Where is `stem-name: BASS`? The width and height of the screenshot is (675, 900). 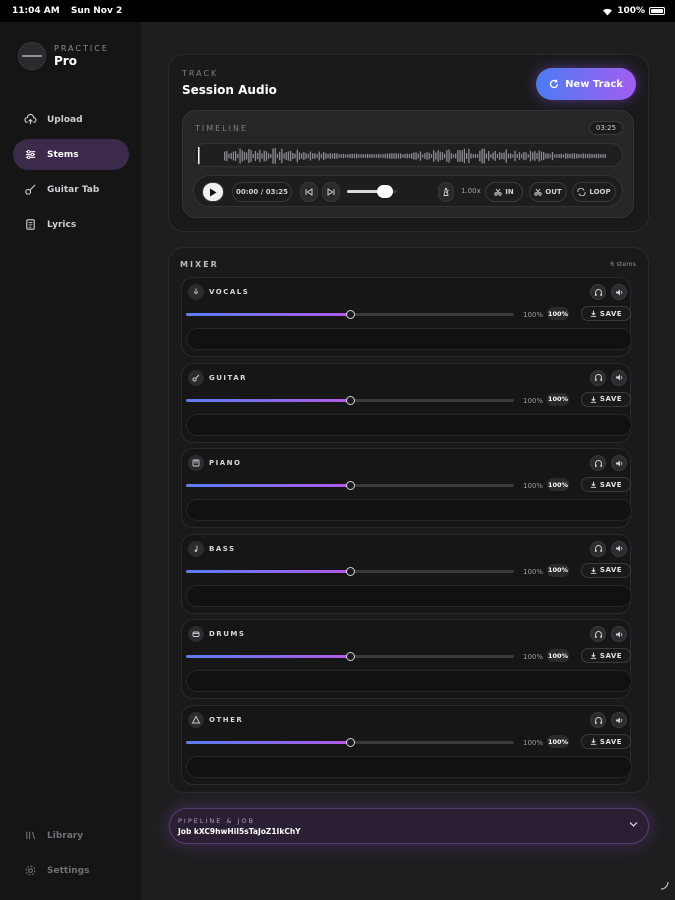
stem-name: BASS is located at coordinates (222, 548).